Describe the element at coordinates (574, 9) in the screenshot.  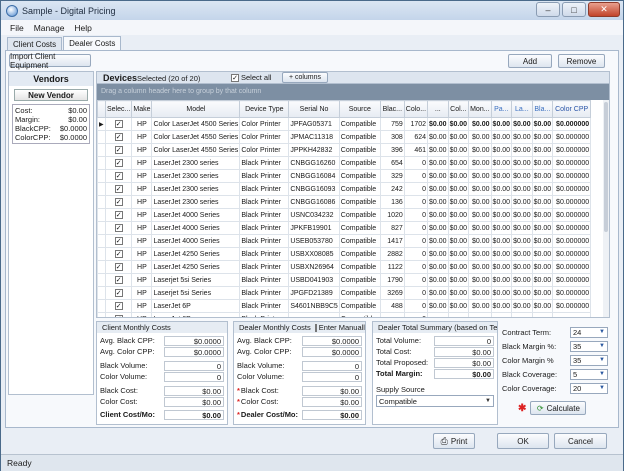
I see `maximize-button: □` at that location.